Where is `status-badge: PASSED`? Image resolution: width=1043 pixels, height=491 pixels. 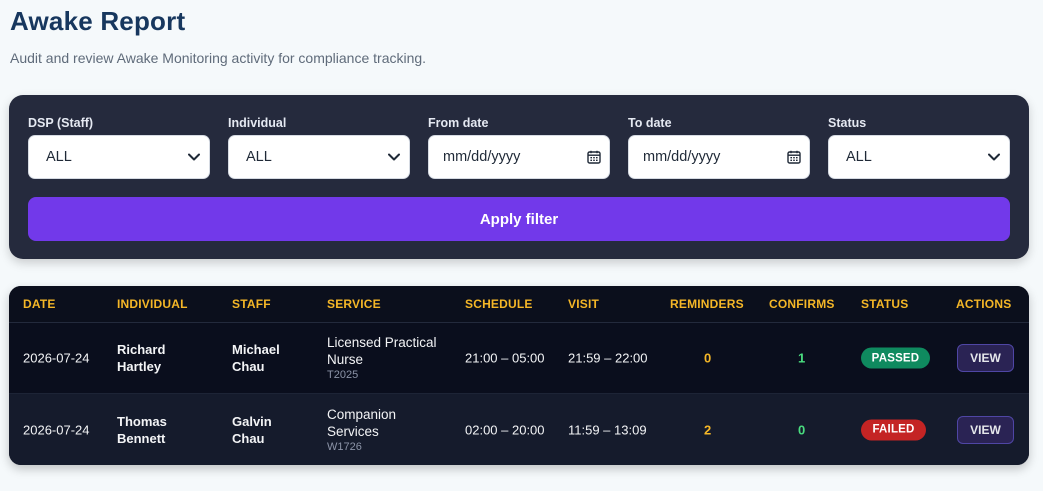 status-badge: PASSED is located at coordinates (895, 358).